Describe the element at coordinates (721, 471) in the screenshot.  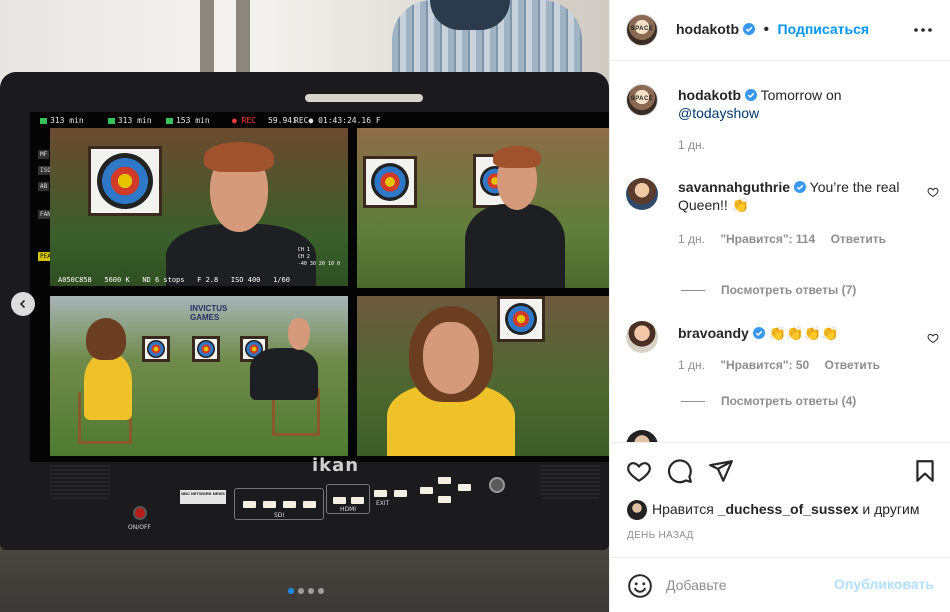
I see `share-icon` at that location.